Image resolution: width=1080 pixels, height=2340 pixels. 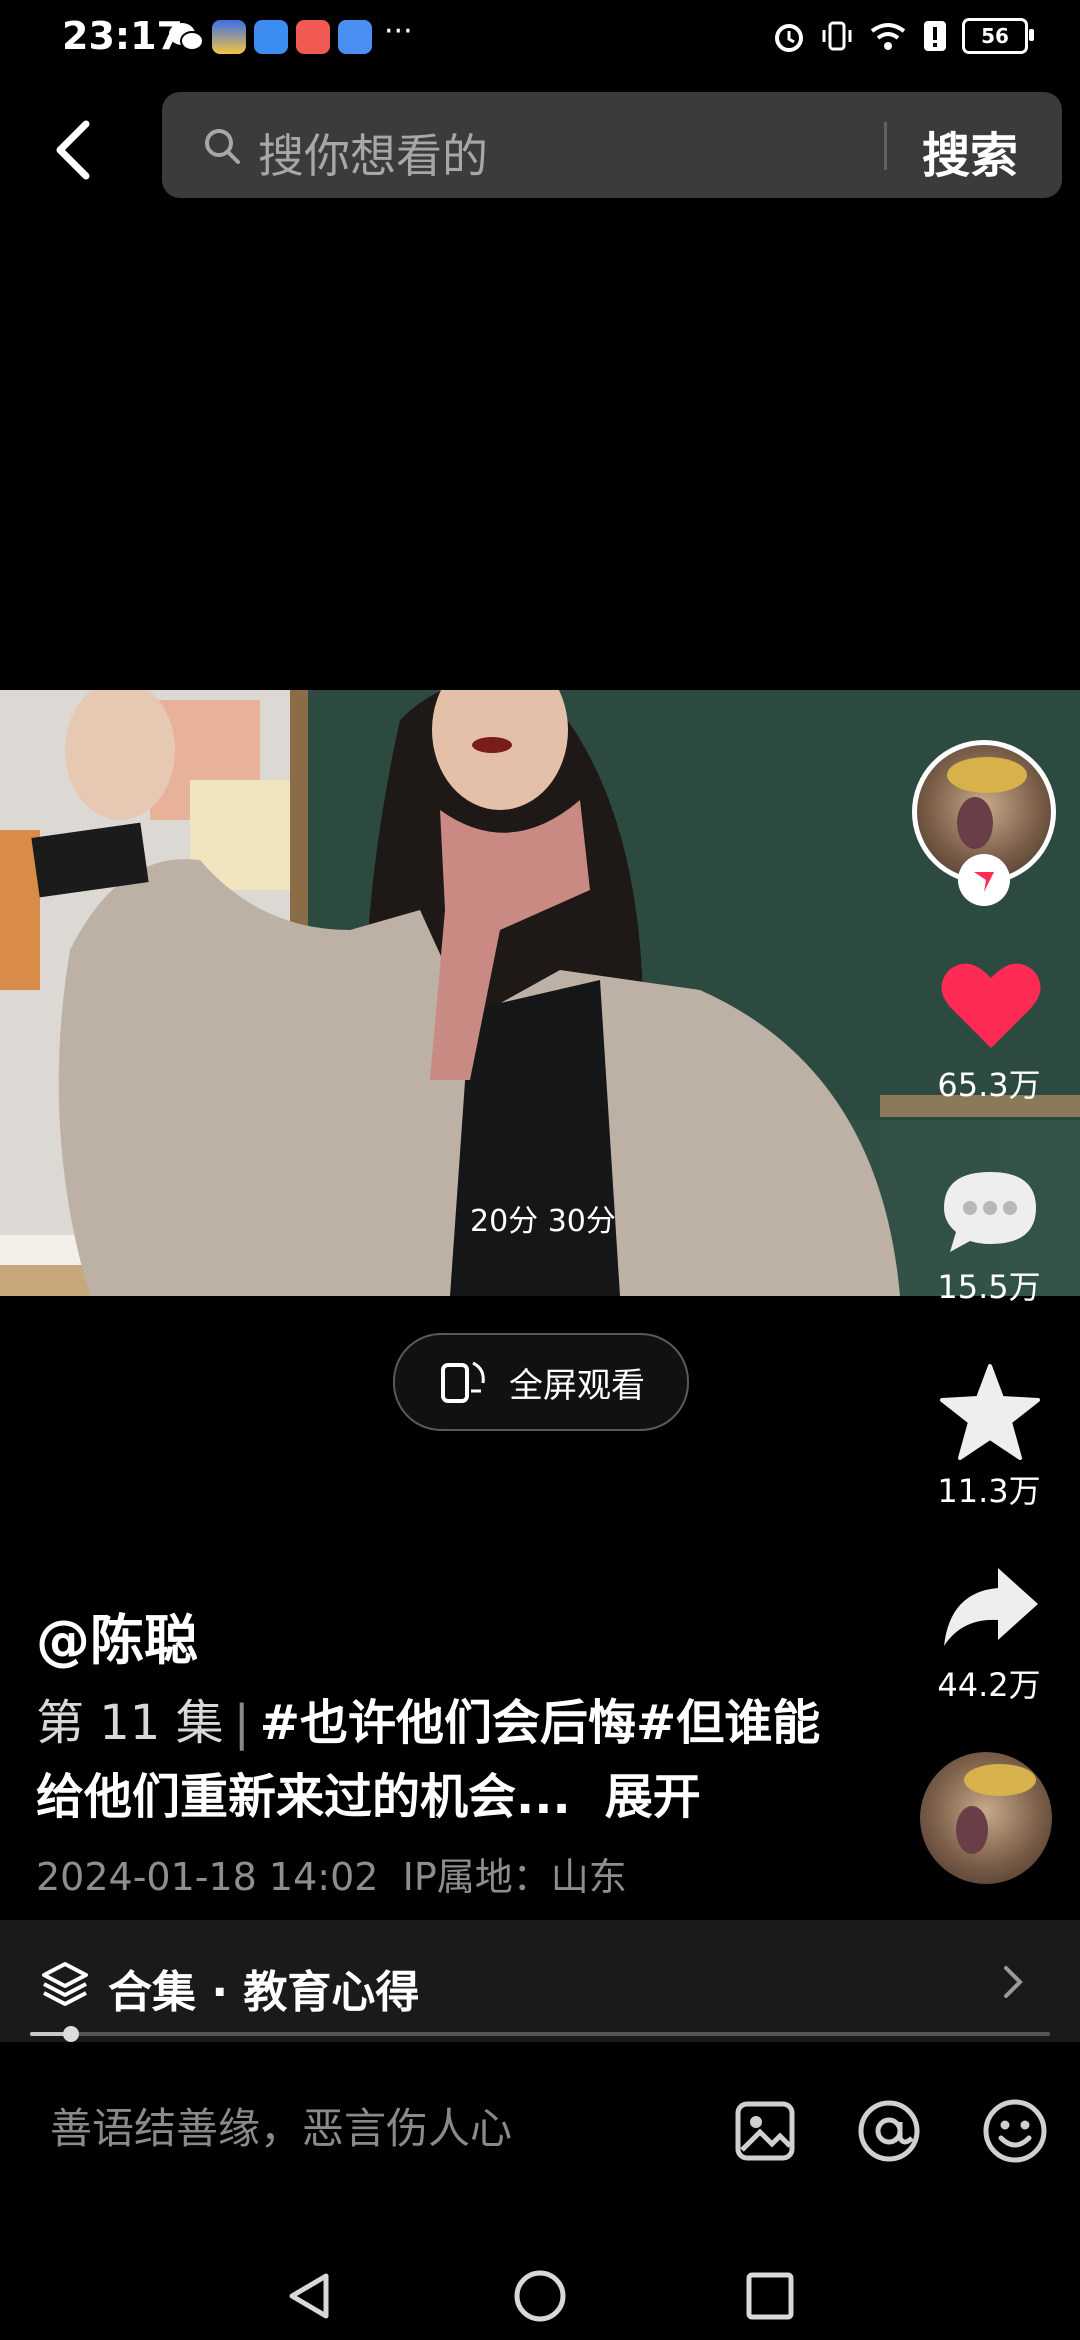 What do you see at coordinates (789, 38) in the screenshot?
I see `alarm-icon` at bounding box center [789, 38].